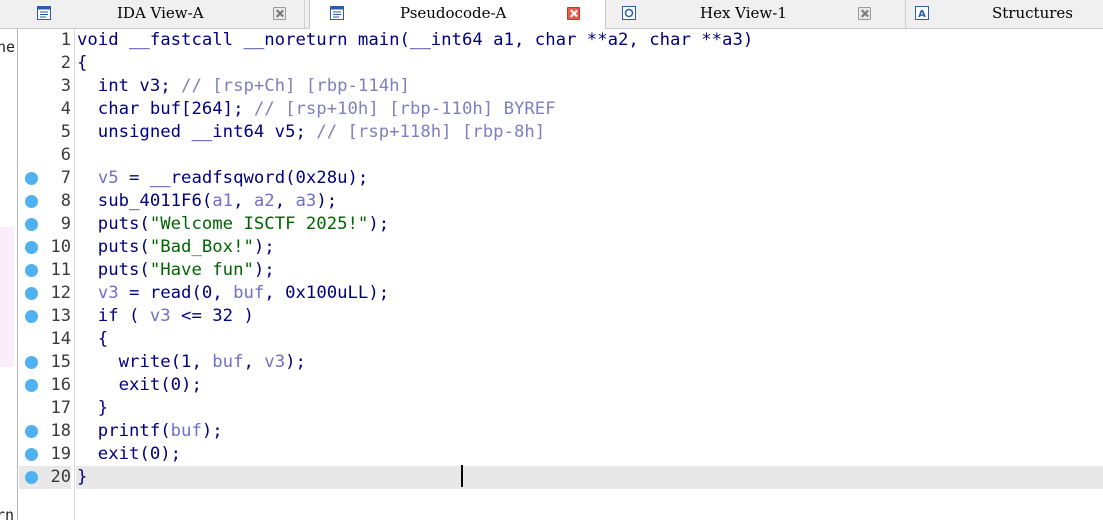  What do you see at coordinates (8, 47) in the screenshot?
I see `adjacent-panel-text-top: ne` at bounding box center [8, 47].